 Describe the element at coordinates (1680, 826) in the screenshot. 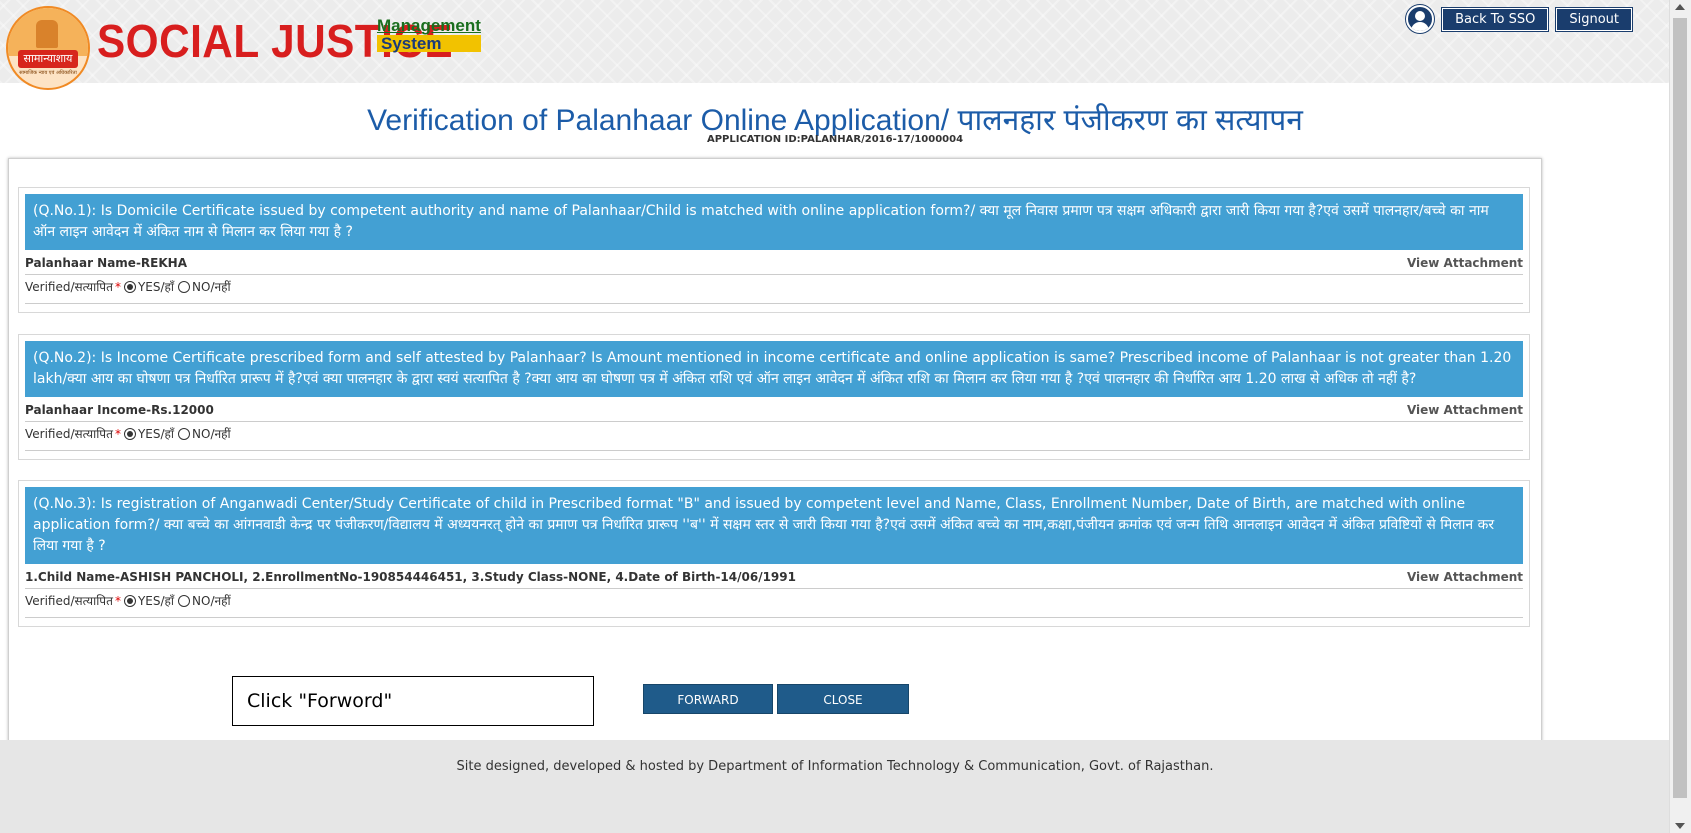

I see `scroll-down-icon` at that location.